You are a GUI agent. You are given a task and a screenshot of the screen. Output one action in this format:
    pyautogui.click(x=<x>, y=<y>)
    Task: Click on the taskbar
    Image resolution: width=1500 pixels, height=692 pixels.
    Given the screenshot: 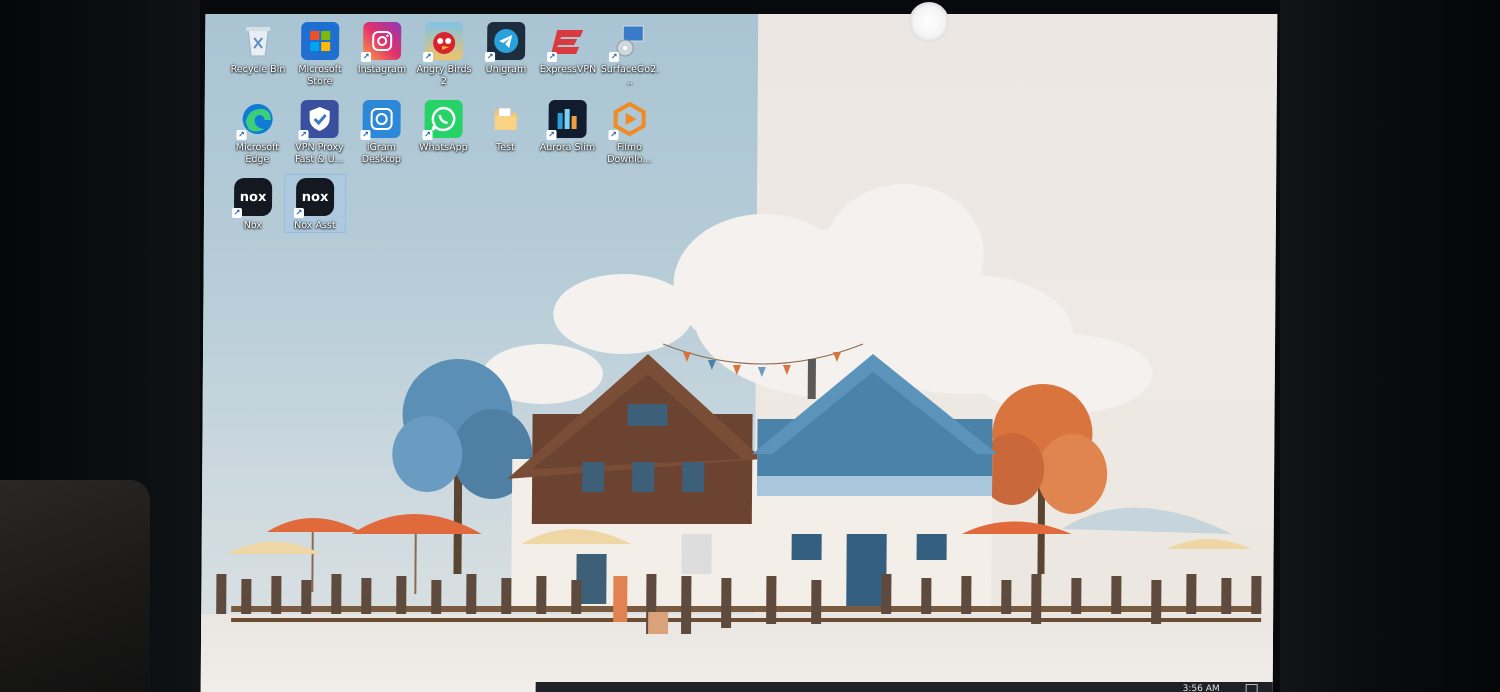 What is the action you would take?
    pyautogui.click(x=905, y=687)
    